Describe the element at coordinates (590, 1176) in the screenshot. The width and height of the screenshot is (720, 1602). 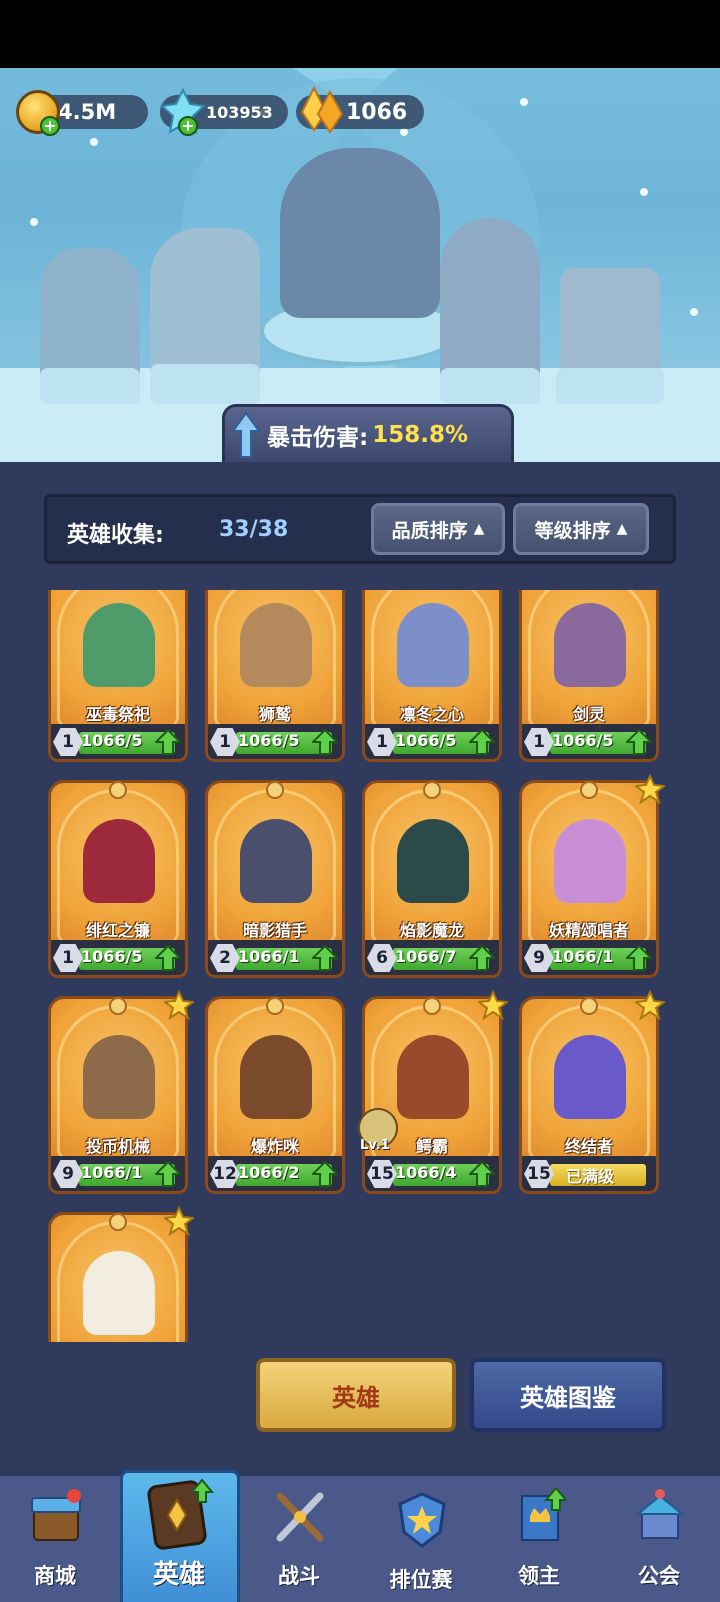
I see `hero-shard-progress: 已满级` at that location.